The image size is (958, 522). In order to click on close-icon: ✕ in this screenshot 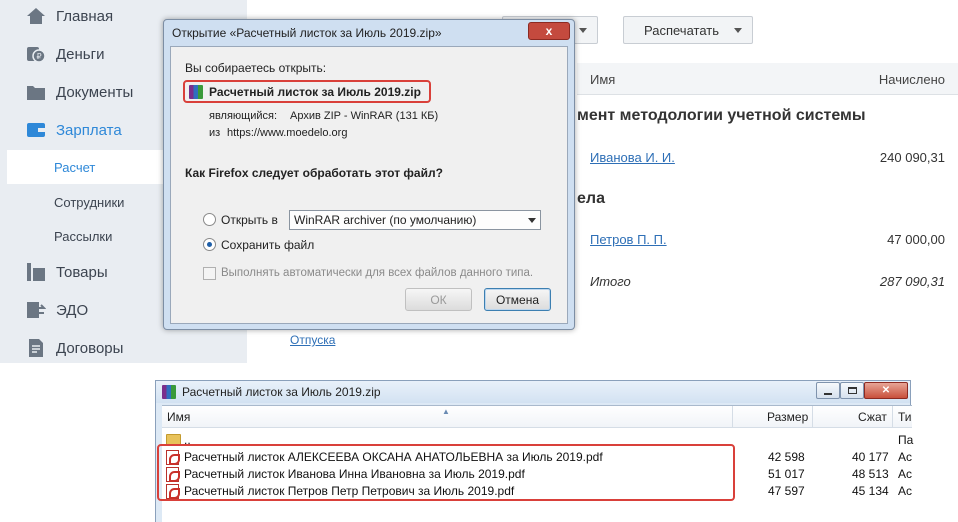, I will do `click(886, 390)`.